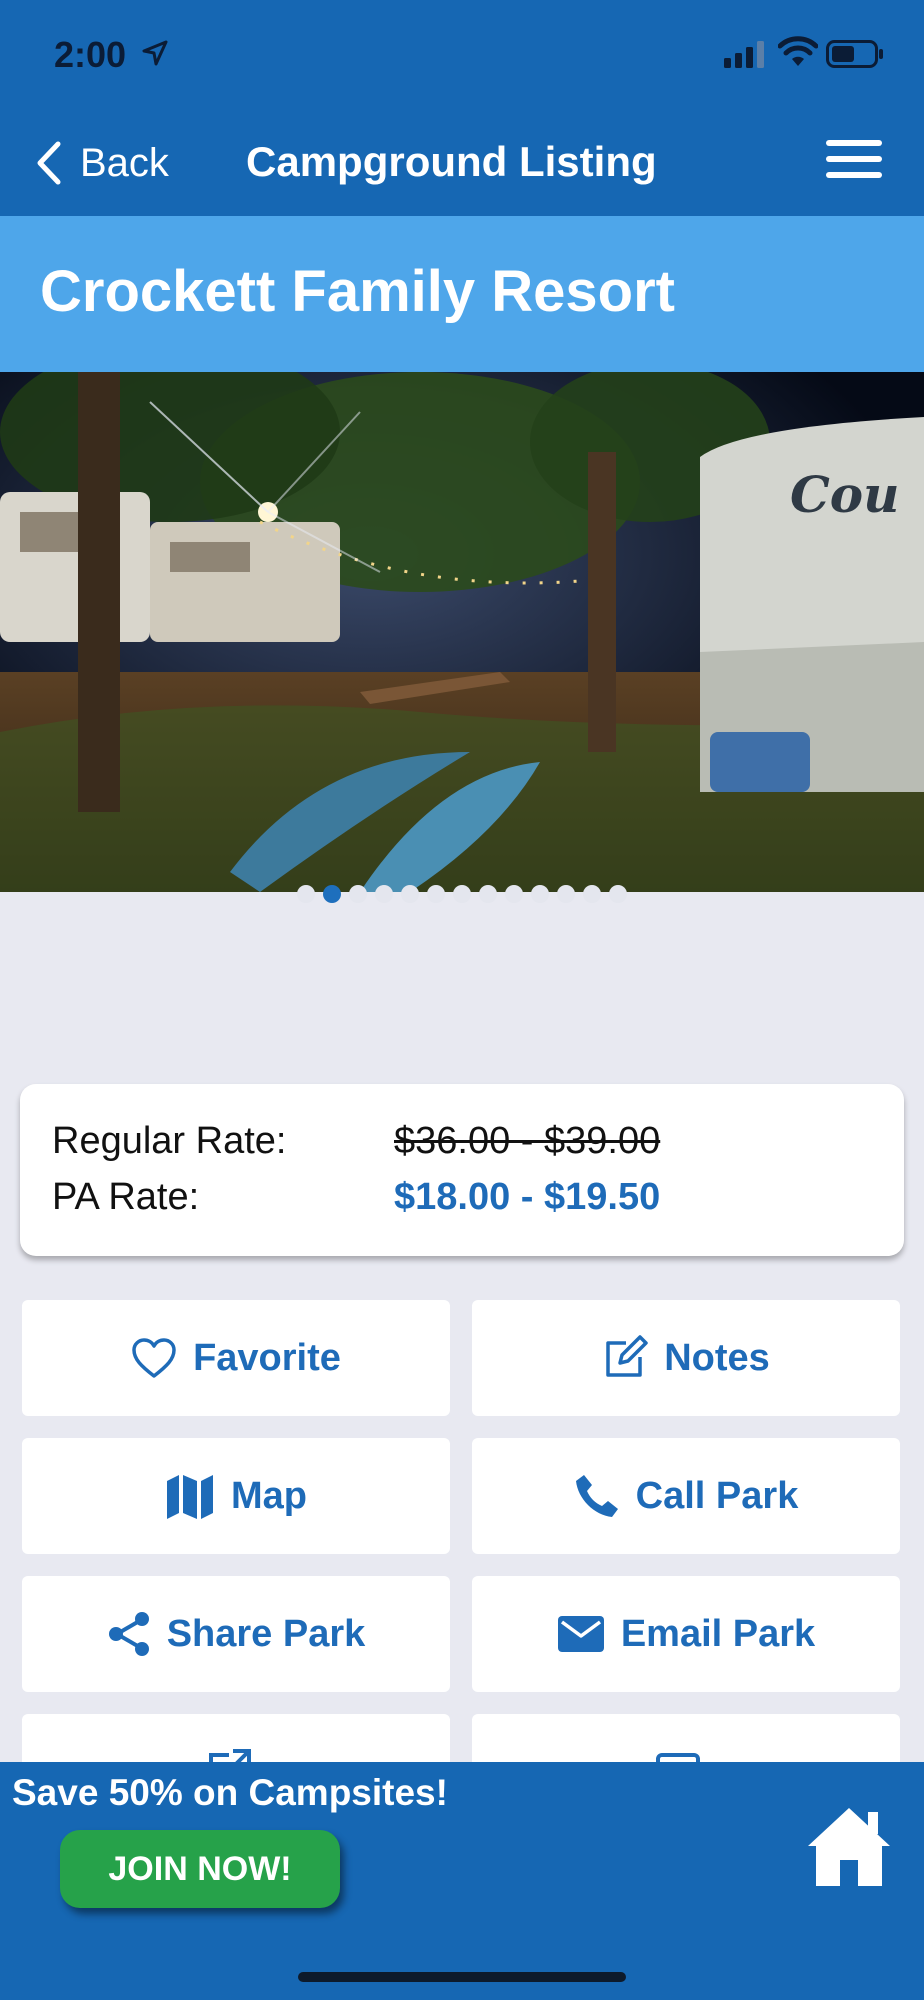 The image size is (924, 2000). I want to click on nav-bar: Back Campground Listing, so click(462, 163).